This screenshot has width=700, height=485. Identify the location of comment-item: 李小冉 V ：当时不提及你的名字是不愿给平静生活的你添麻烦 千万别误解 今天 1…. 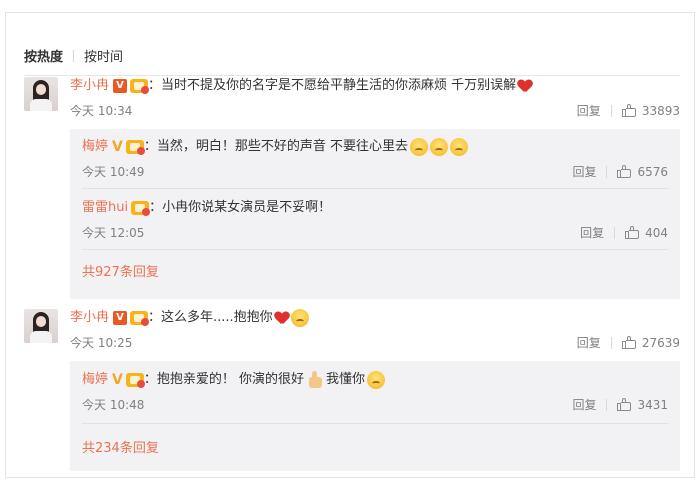
(352, 98).